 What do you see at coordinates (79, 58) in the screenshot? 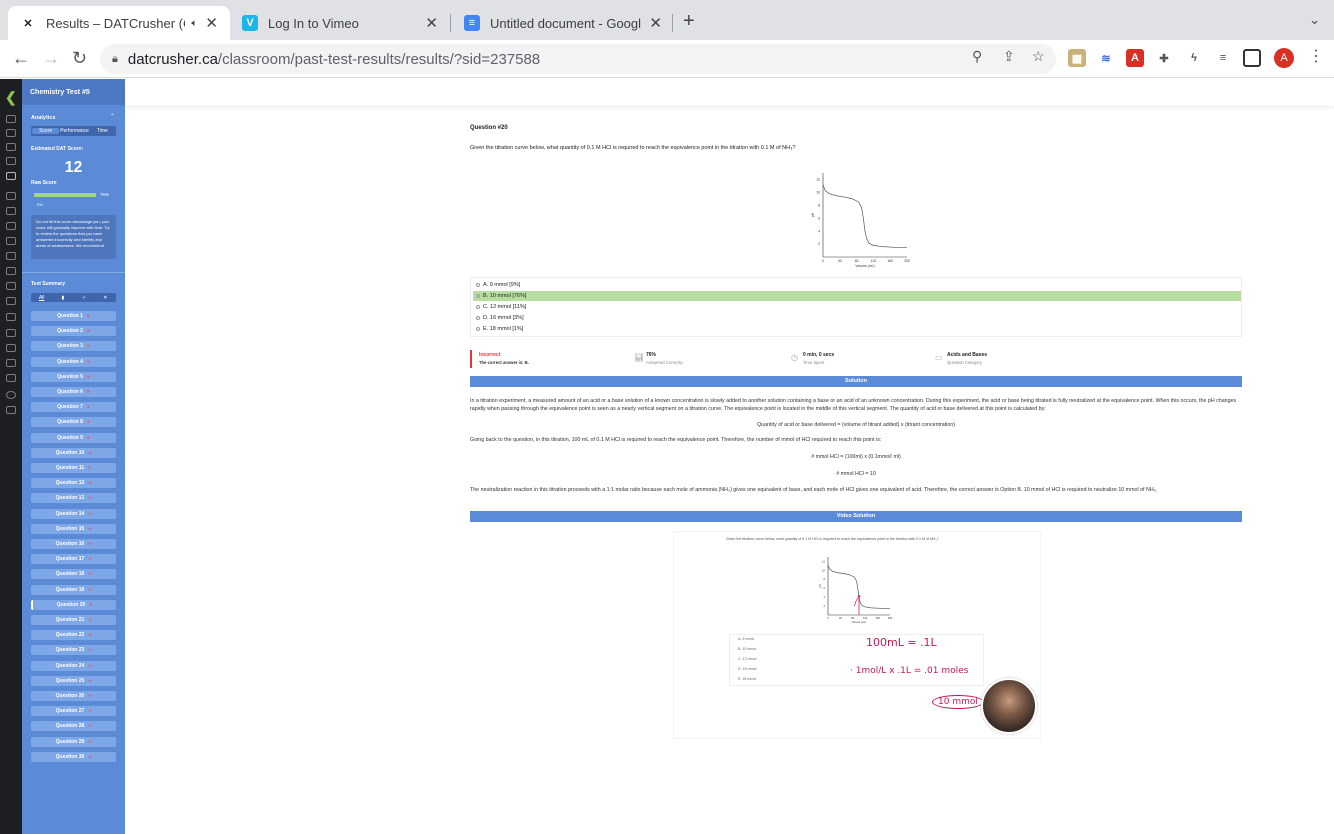
I see `reload-icon: ↻` at bounding box center [79, 58].